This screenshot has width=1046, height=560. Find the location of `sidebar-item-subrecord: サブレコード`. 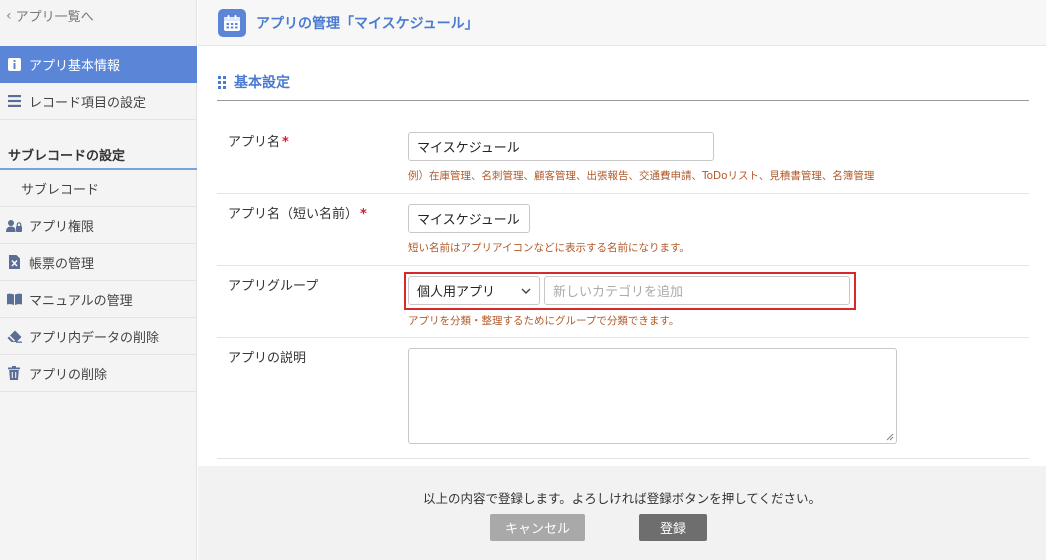

sidebar-item-subrecord: サブレコード is located at coordinates (98, 188).